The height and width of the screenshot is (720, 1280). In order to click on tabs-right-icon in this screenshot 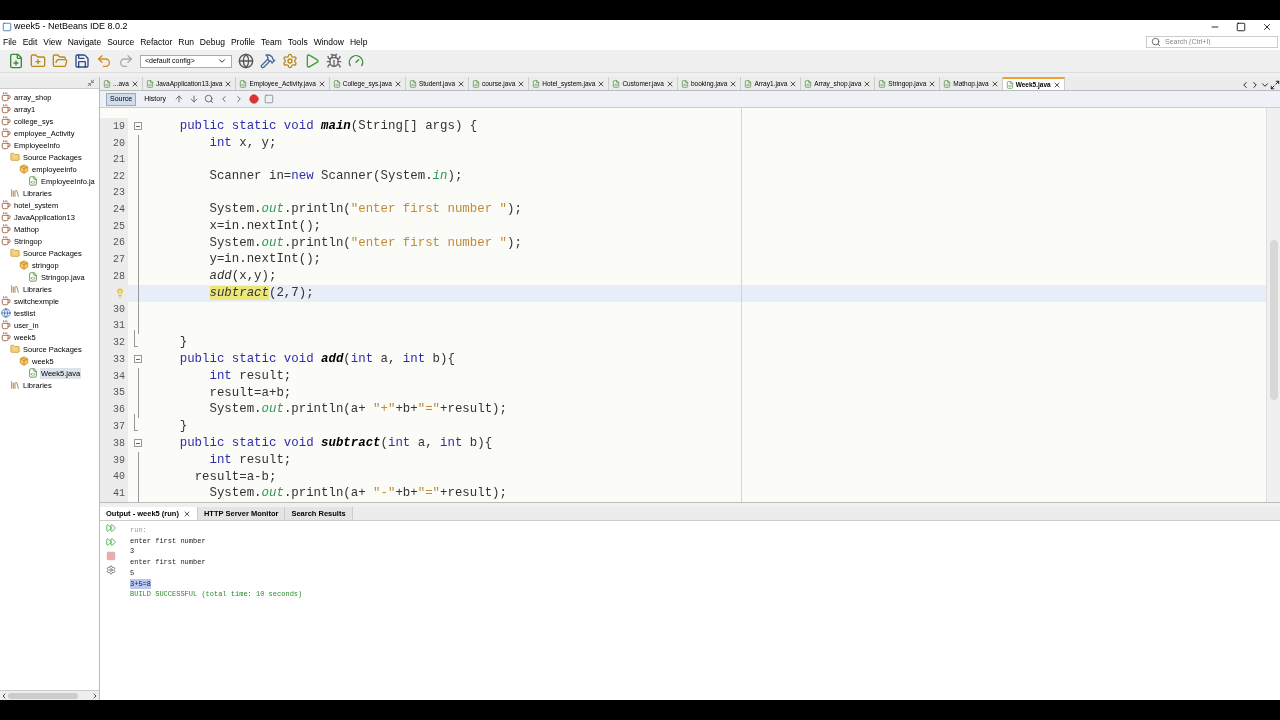, I will do `click(1255, 85)`.